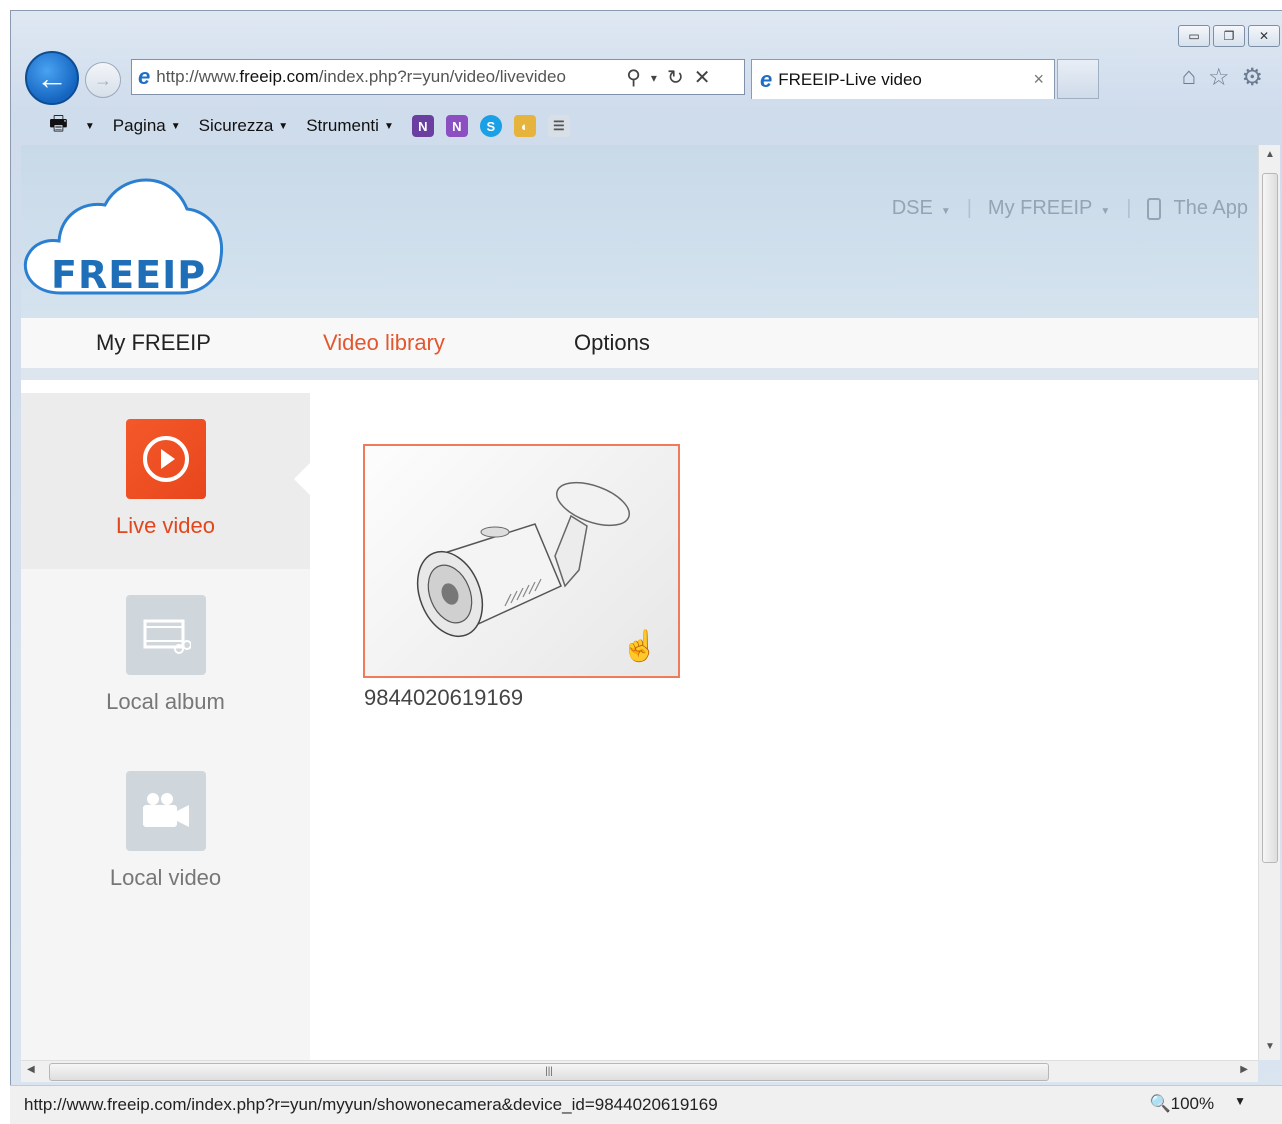 This screenshot has width=1282, height=1124. Describe the element at coordinates (1252, 77) in the screenshot. I see `gear-icon: ⚙` at that location.